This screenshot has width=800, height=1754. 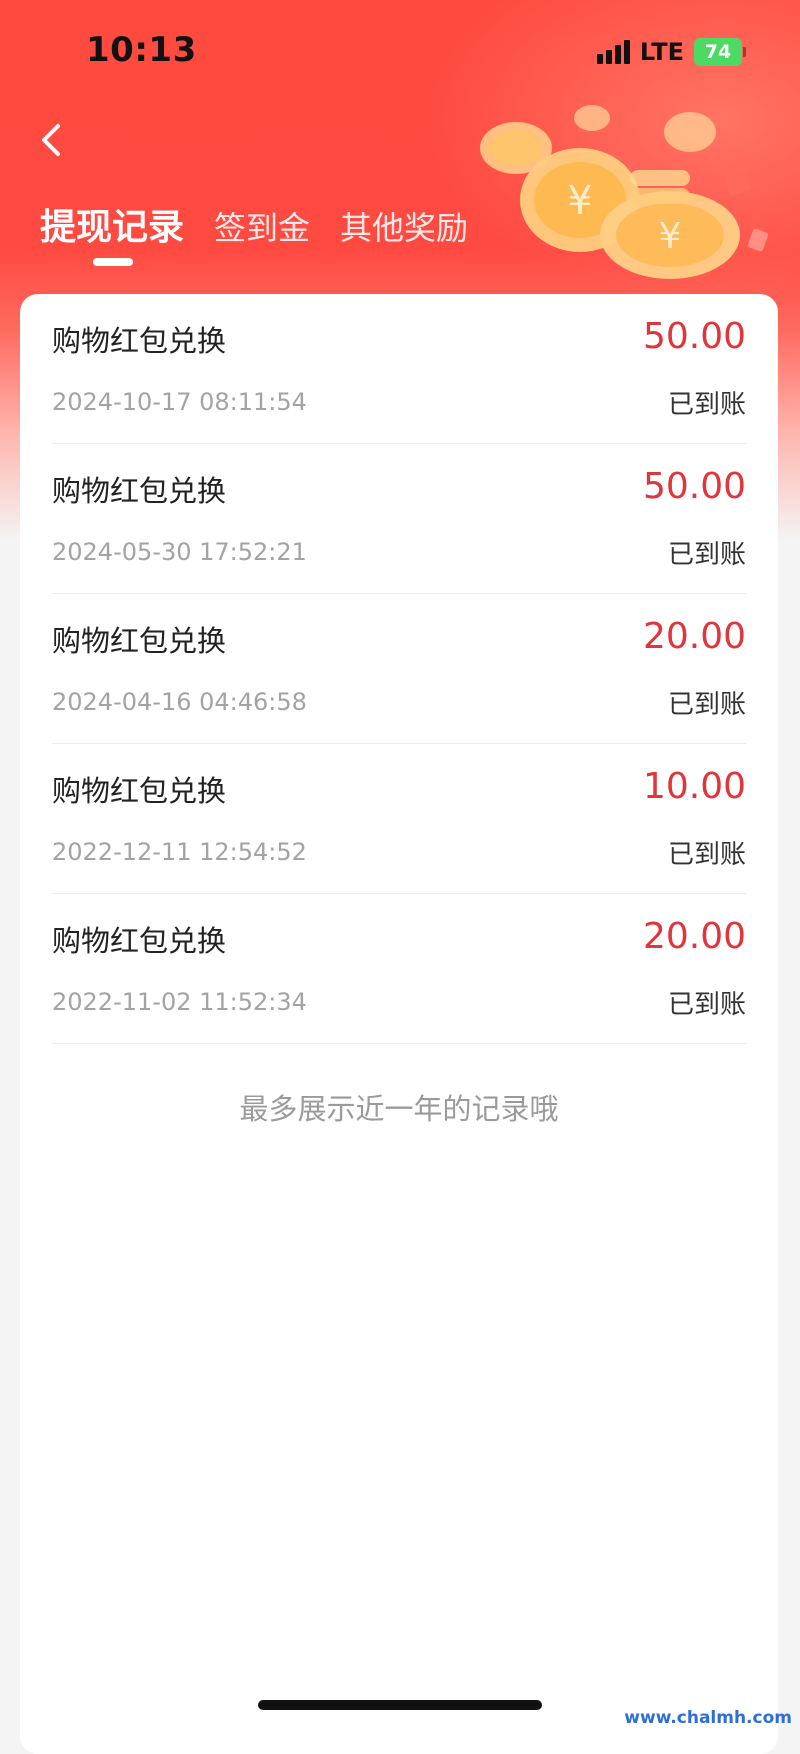 What do you see at coordinates (262, 226) in the screenshot?
I see `tab-checkin-gold: 签到金` at bounding box center [262, 226].